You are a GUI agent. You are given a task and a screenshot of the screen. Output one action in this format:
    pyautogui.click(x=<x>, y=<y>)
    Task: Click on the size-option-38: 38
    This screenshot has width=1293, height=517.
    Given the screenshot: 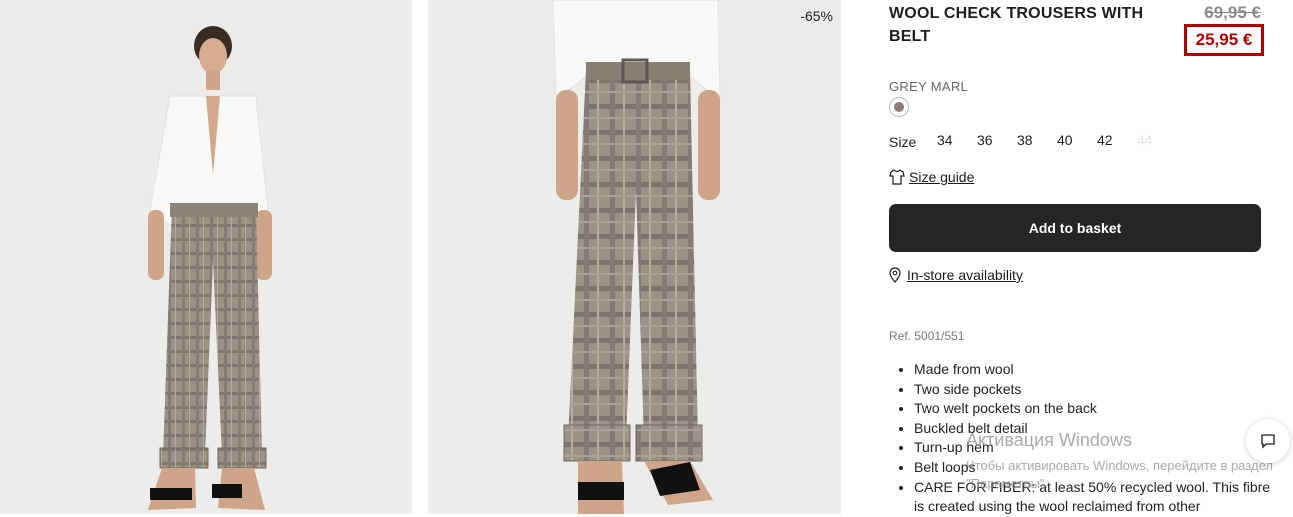 What is the action you would take?
    pyautogui.click(x=1037, y=140)
    